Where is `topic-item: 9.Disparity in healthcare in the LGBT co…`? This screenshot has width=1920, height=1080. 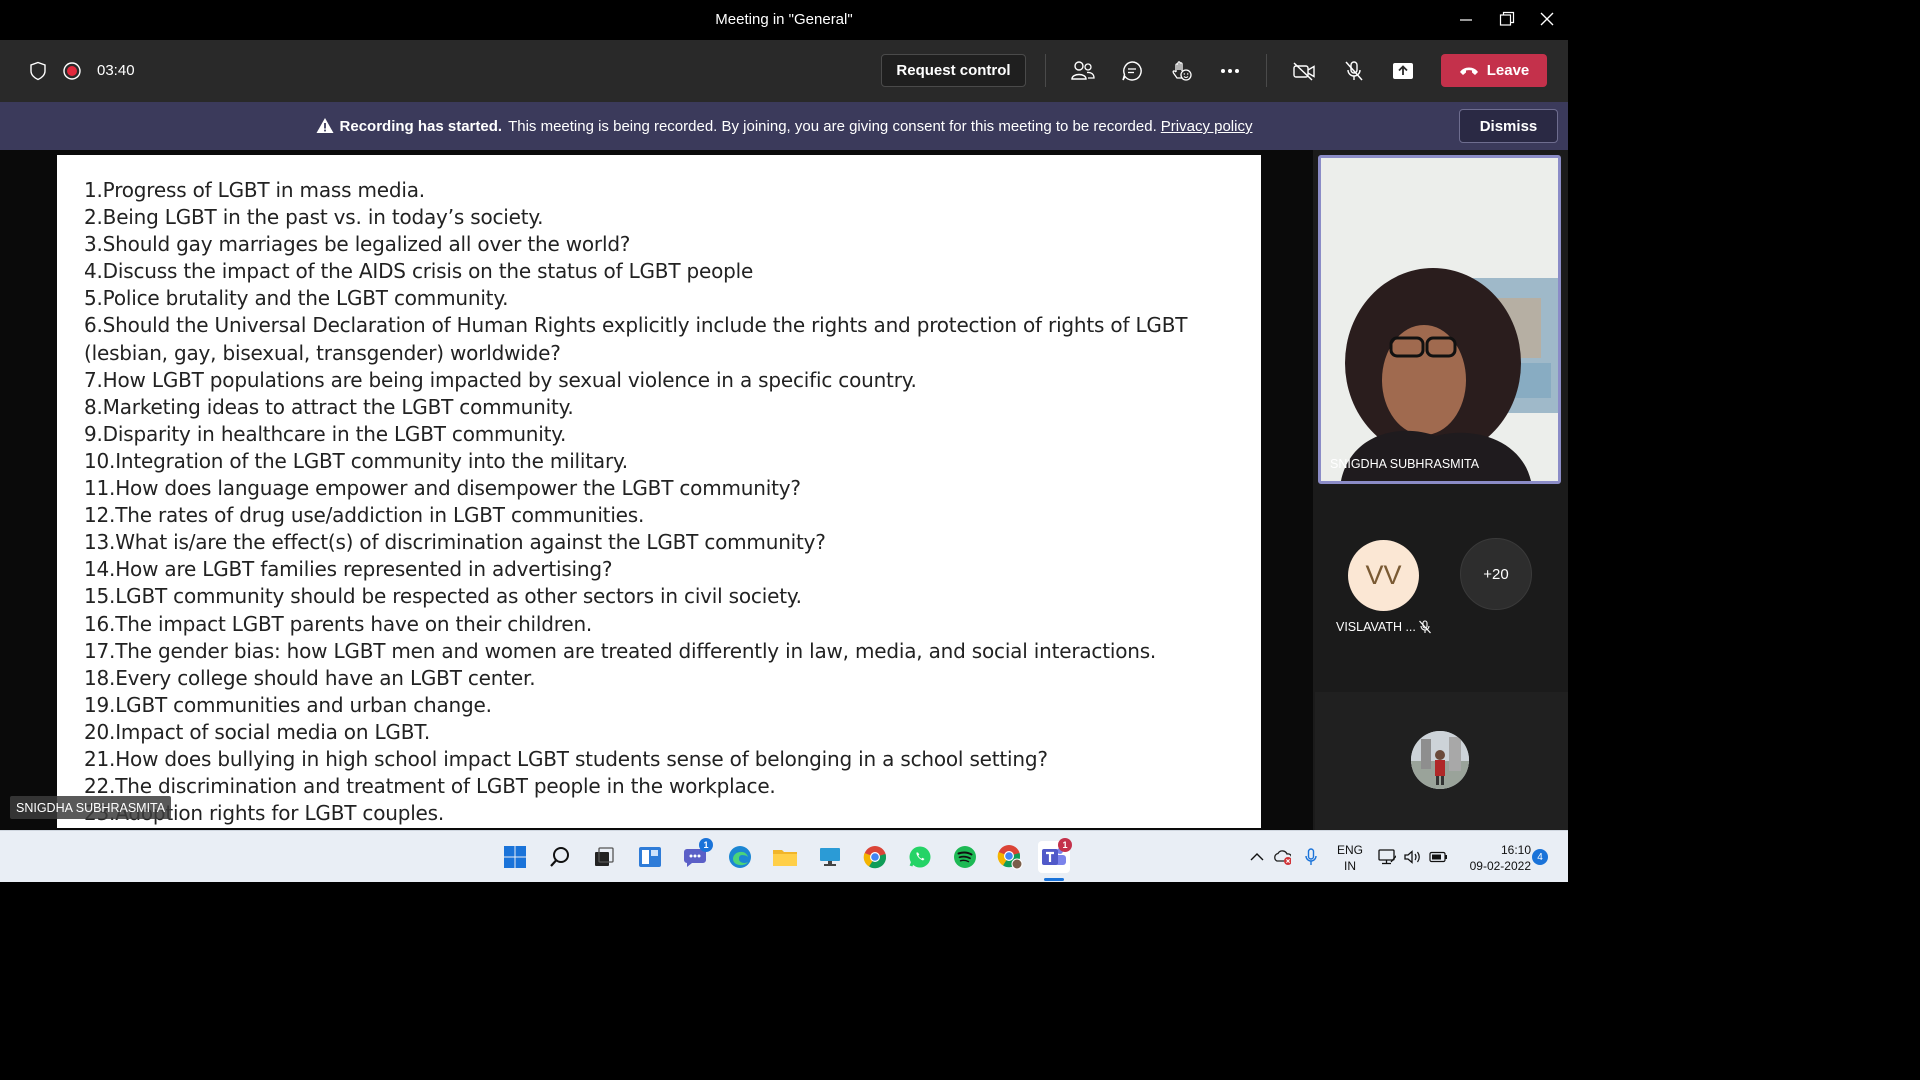
topic-item: 9.Disparity in healthcare in the LGBT co… is located at coordinates (325, 433).